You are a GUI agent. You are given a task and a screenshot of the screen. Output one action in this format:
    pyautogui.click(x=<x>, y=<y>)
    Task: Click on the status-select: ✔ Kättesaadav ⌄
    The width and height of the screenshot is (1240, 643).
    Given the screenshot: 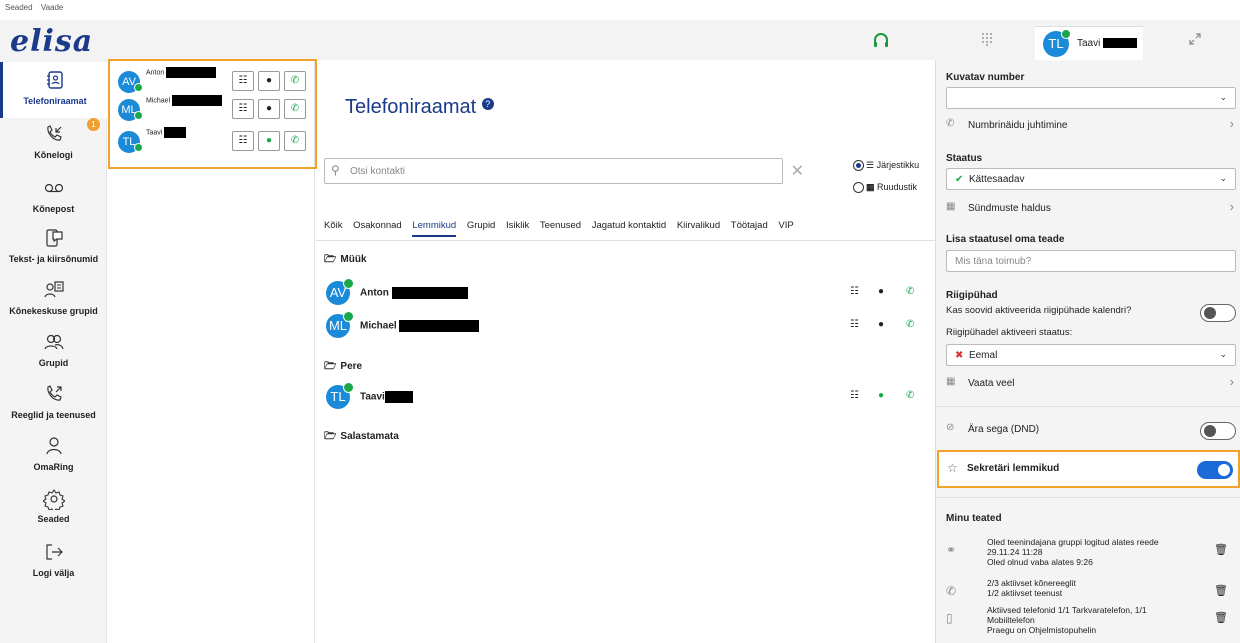 What is the action you would take?
    pyautogui.click(x=1091, y=179)
    